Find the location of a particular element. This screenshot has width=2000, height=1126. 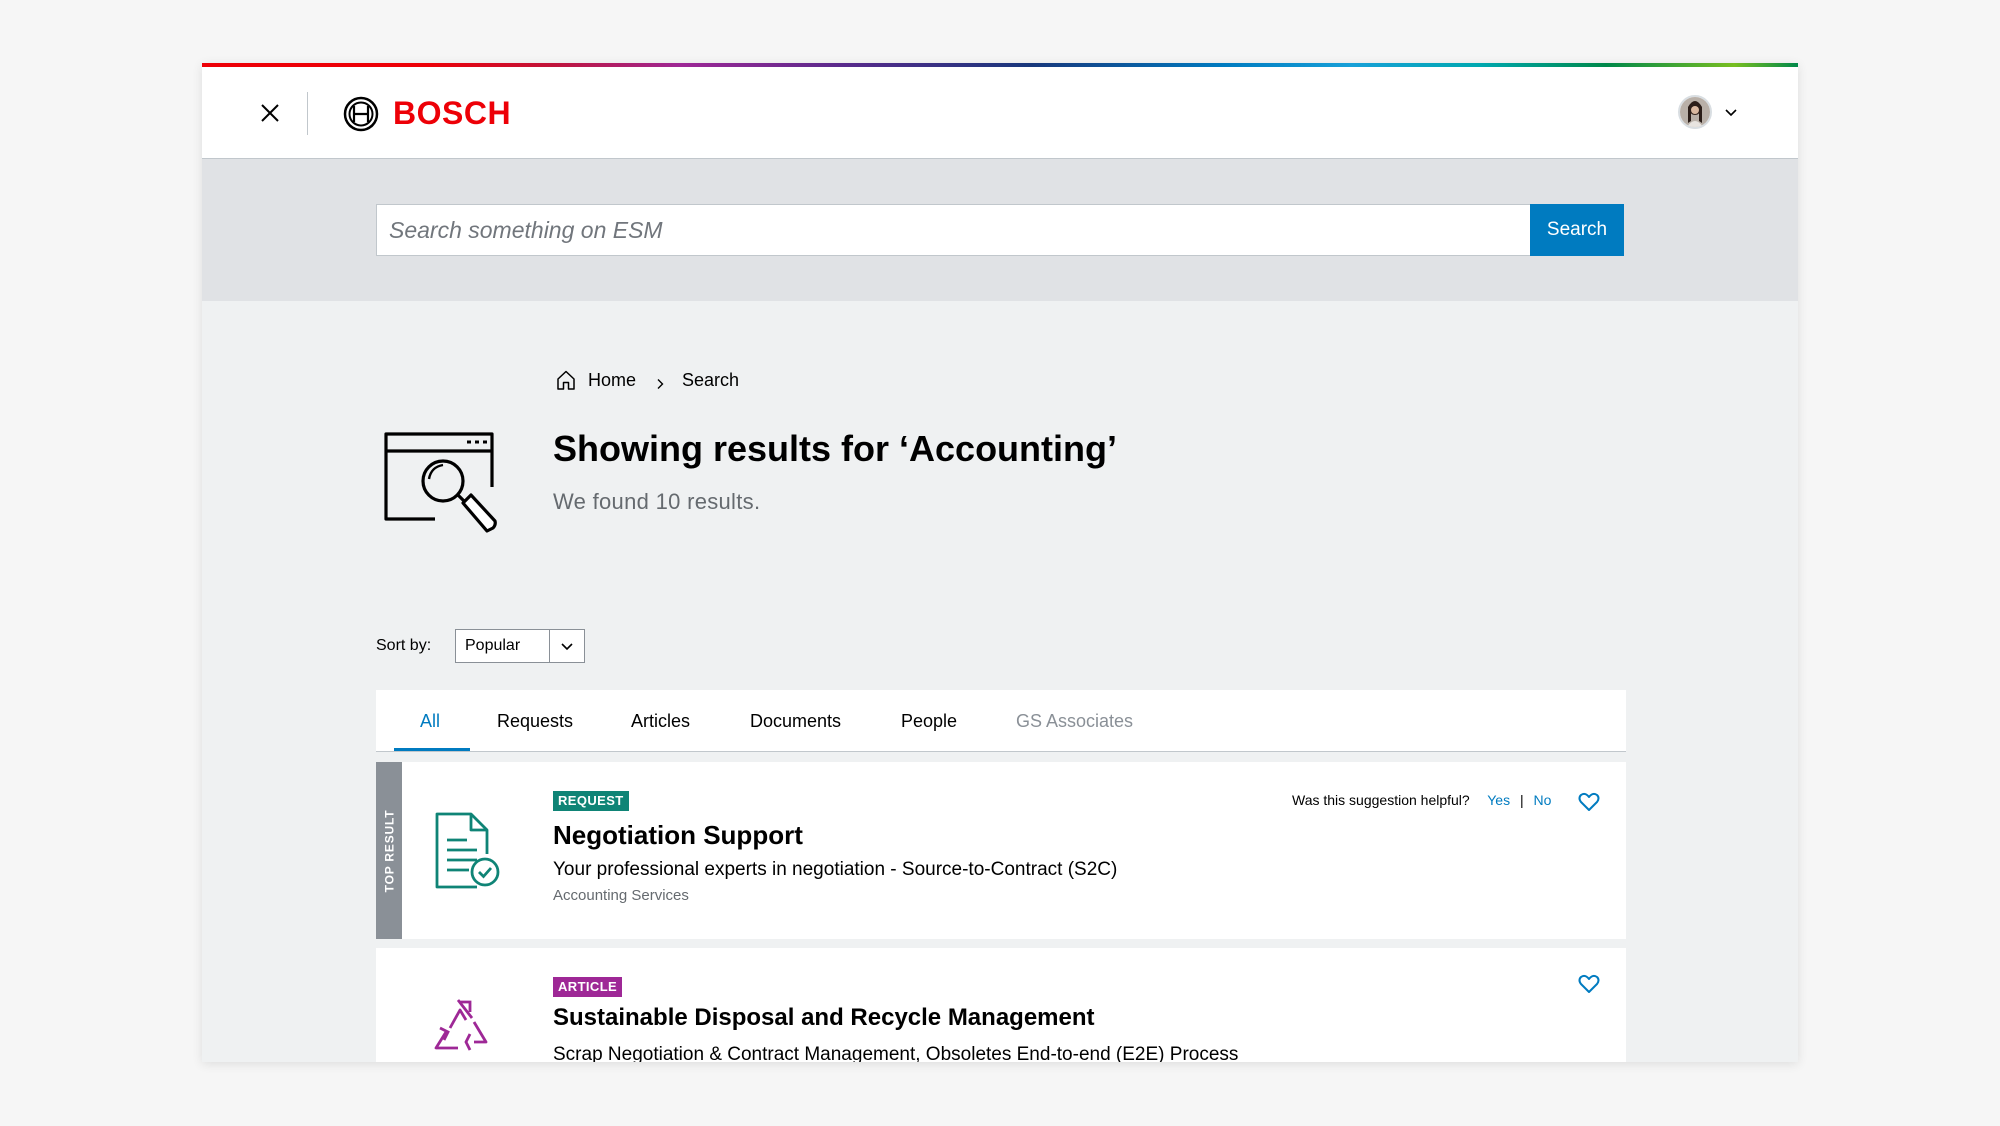

document-check-icon is located at coordinates (468, 853).